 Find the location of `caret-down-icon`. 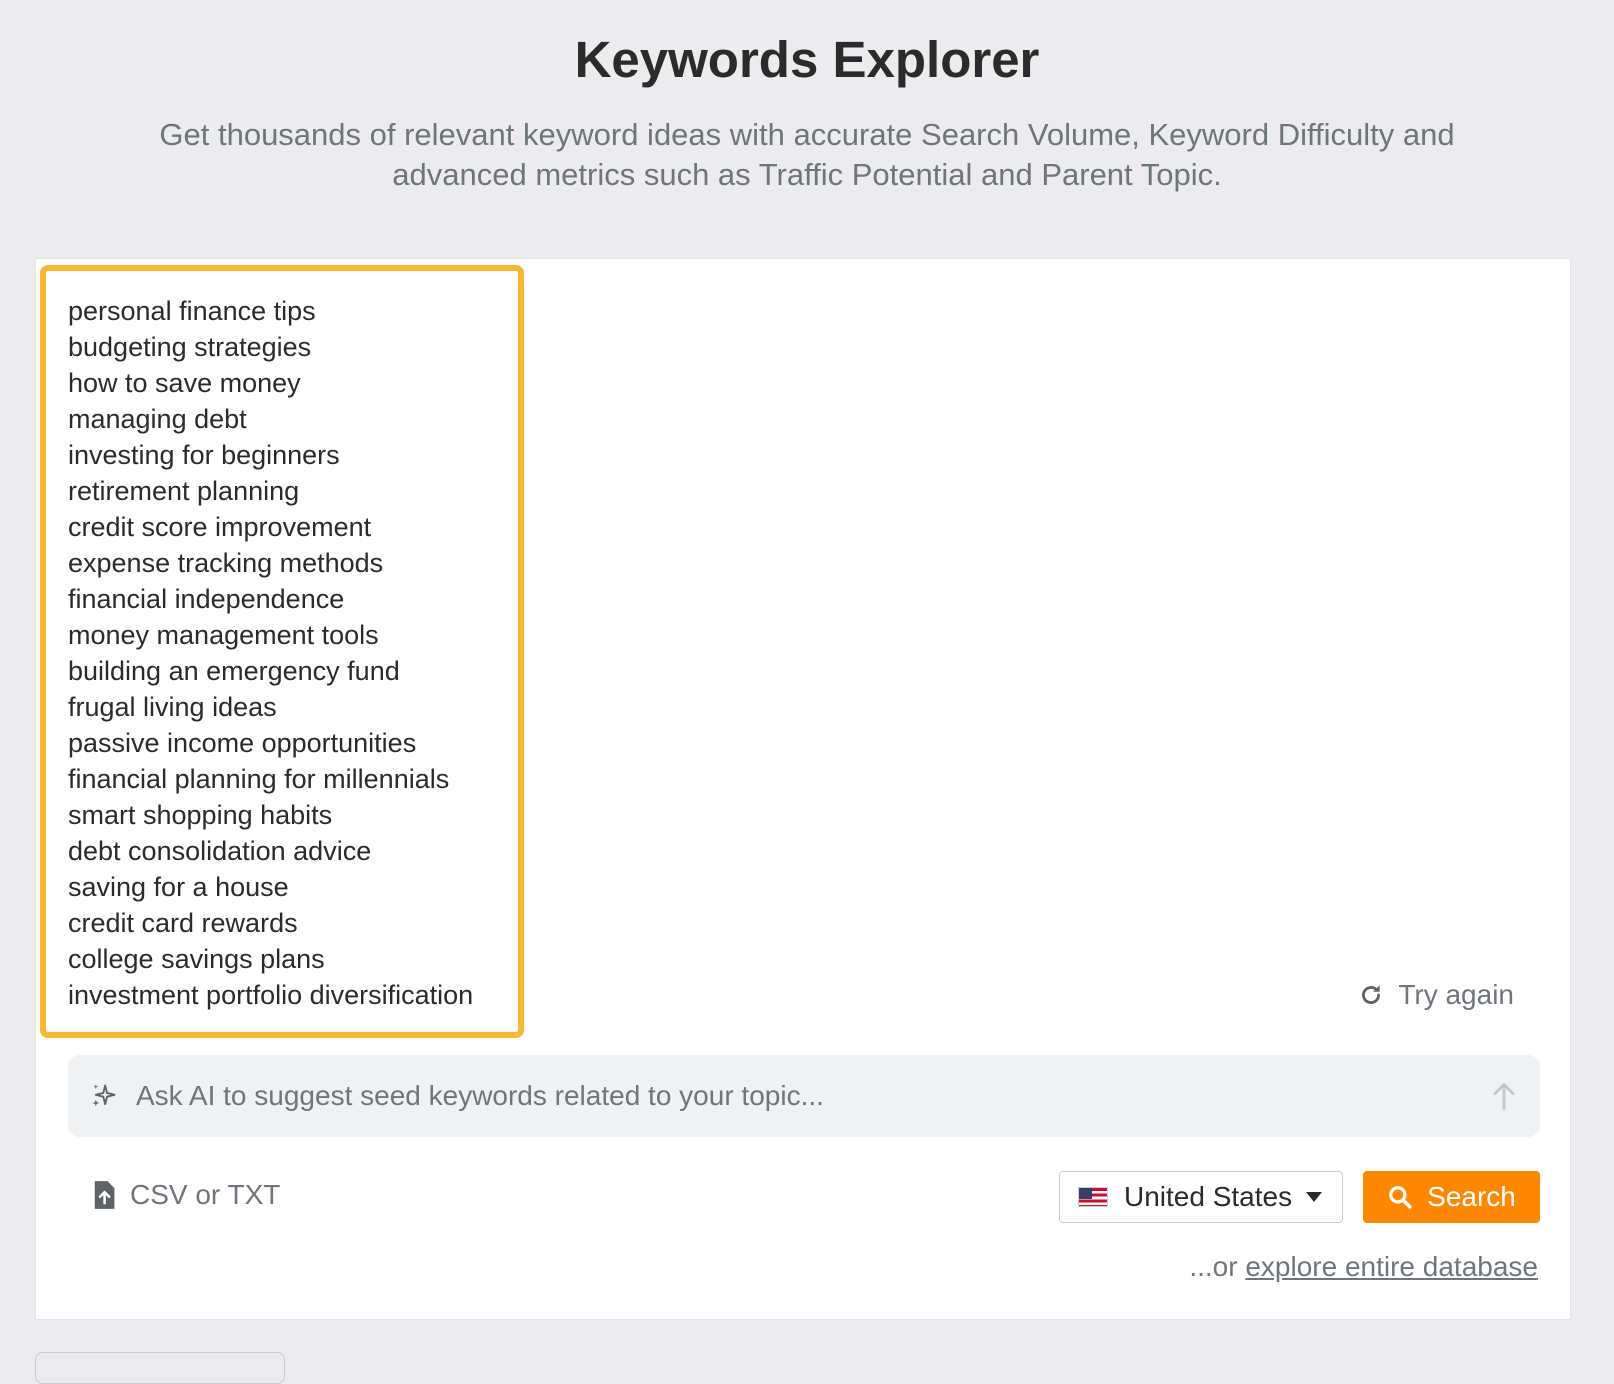

caret-down-icon is located at coordinates (1314, 1197).